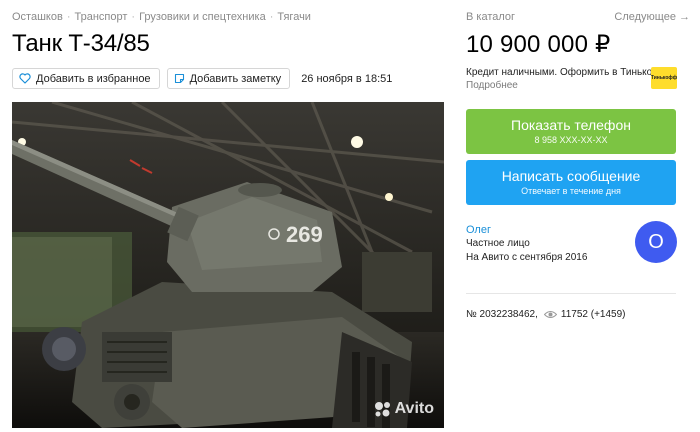 The width and height of the screenshot is (700, 432). Describe the element at coordinates (414, 408) in the screenshot. I see `watermark-text: Avito` at that location.